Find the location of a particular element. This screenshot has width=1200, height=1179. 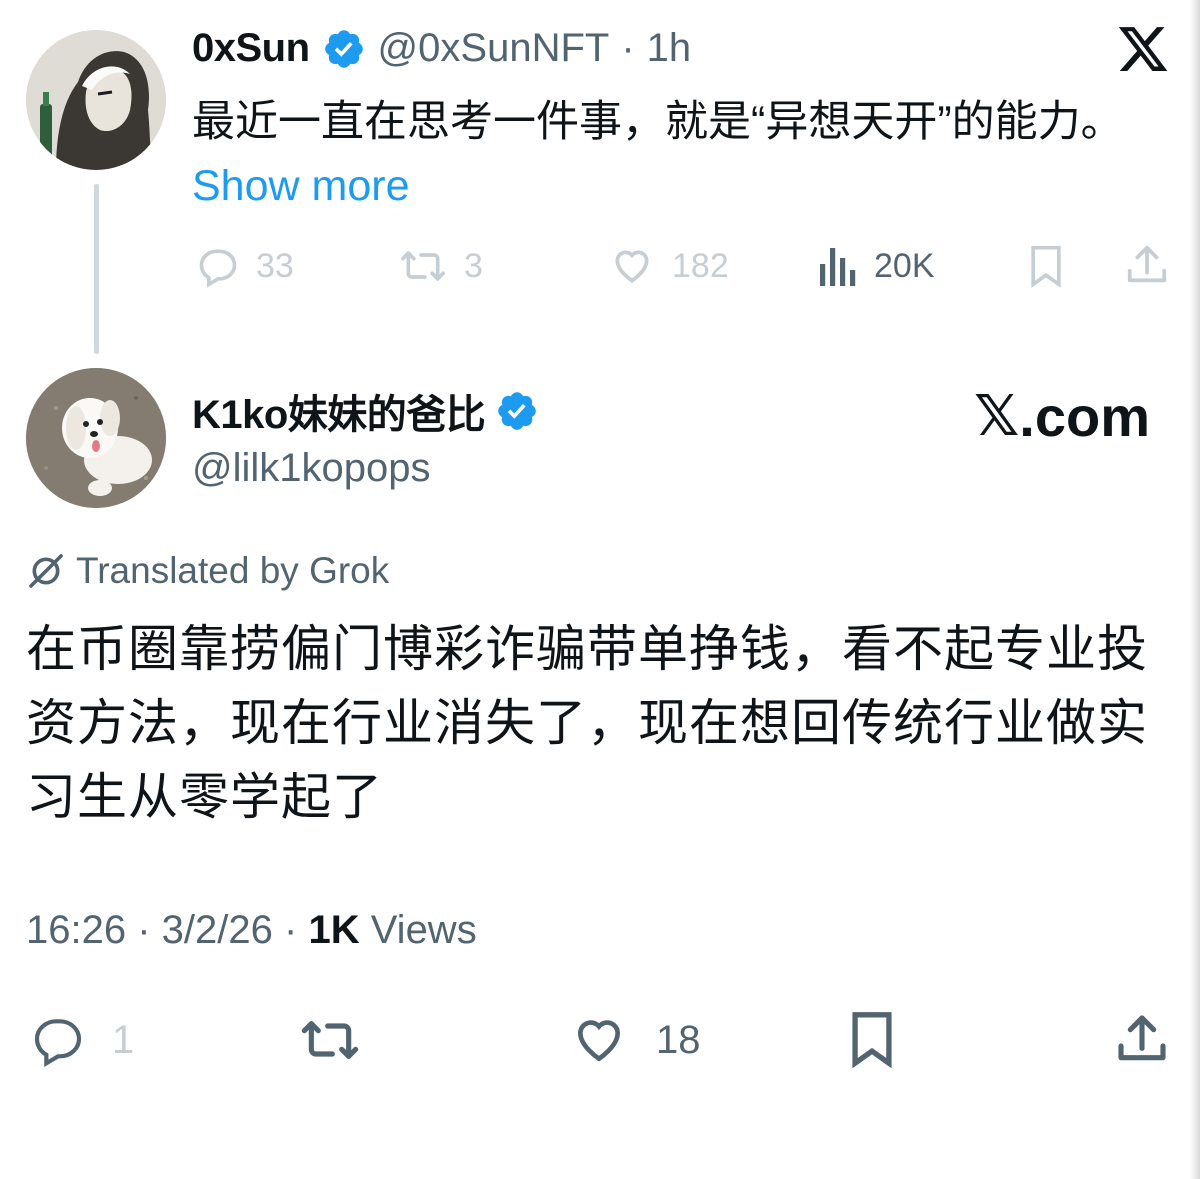

retweet-action is located at coordinates (330, 1040).